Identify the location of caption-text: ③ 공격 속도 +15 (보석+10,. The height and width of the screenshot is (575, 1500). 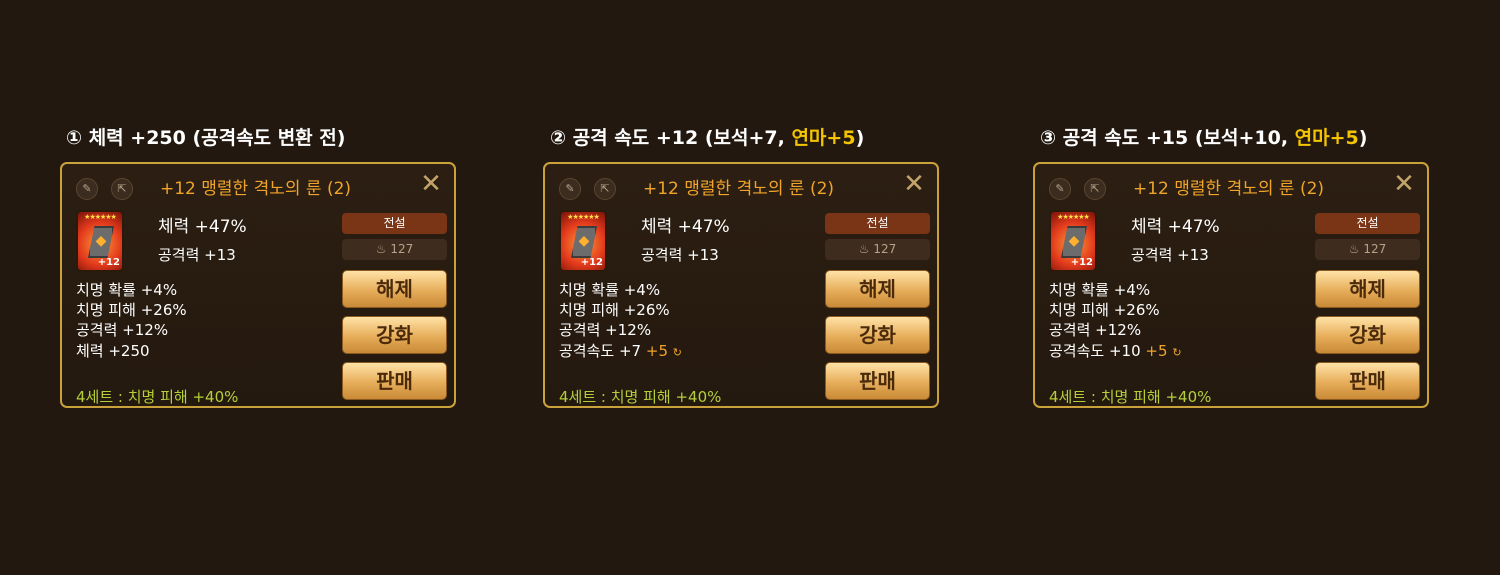
(1167, 138).